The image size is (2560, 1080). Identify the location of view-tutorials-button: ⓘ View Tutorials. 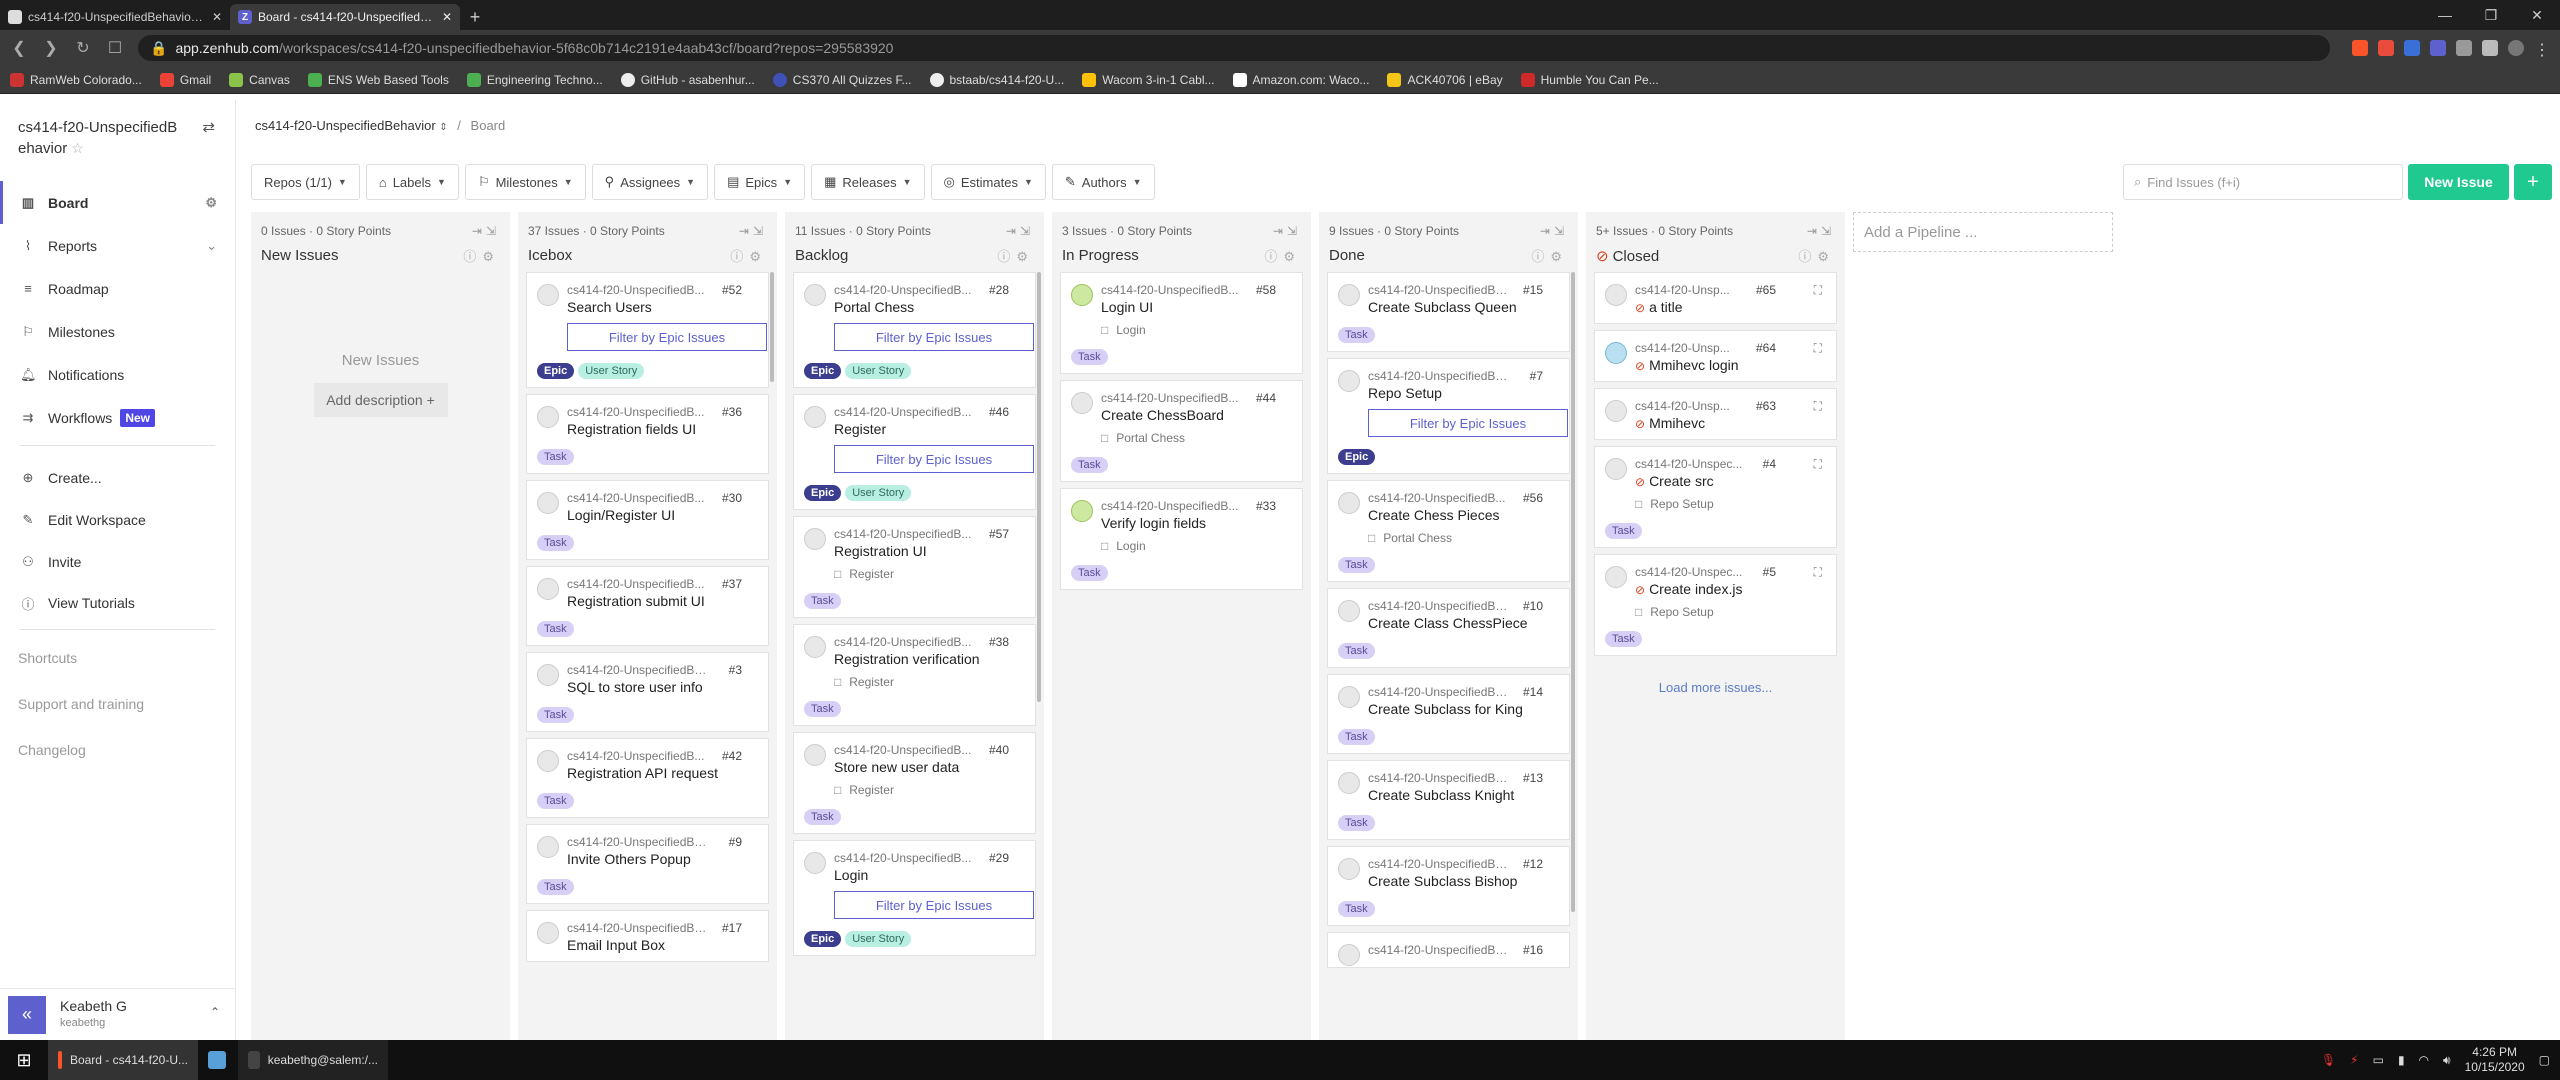
(117, 603).